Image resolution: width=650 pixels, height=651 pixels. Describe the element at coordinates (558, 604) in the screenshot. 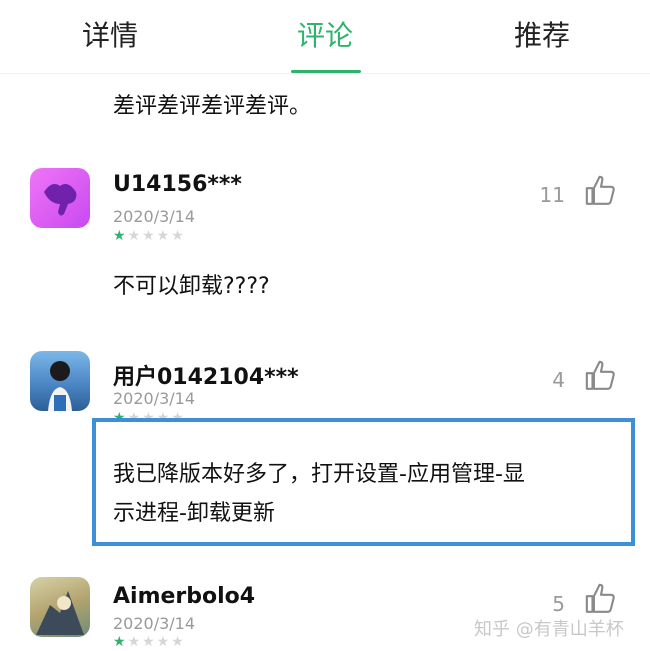

I see `like-count: 5` at that location.